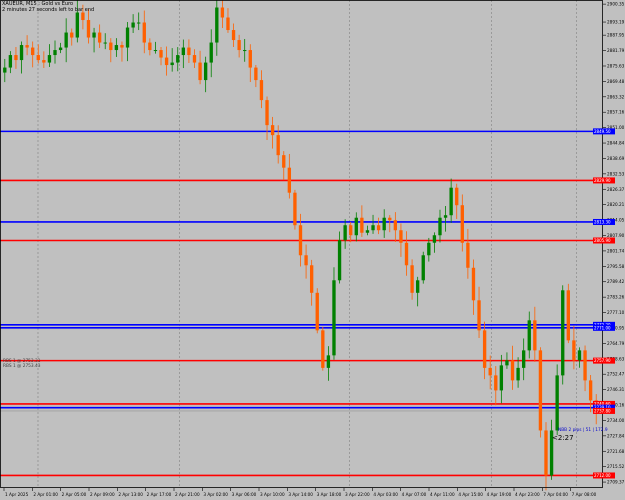  What do you see at coordinates (616, 81) in the screenshot?
I see `price-tick-label: 2869.48` at bounding box center [616, 81].